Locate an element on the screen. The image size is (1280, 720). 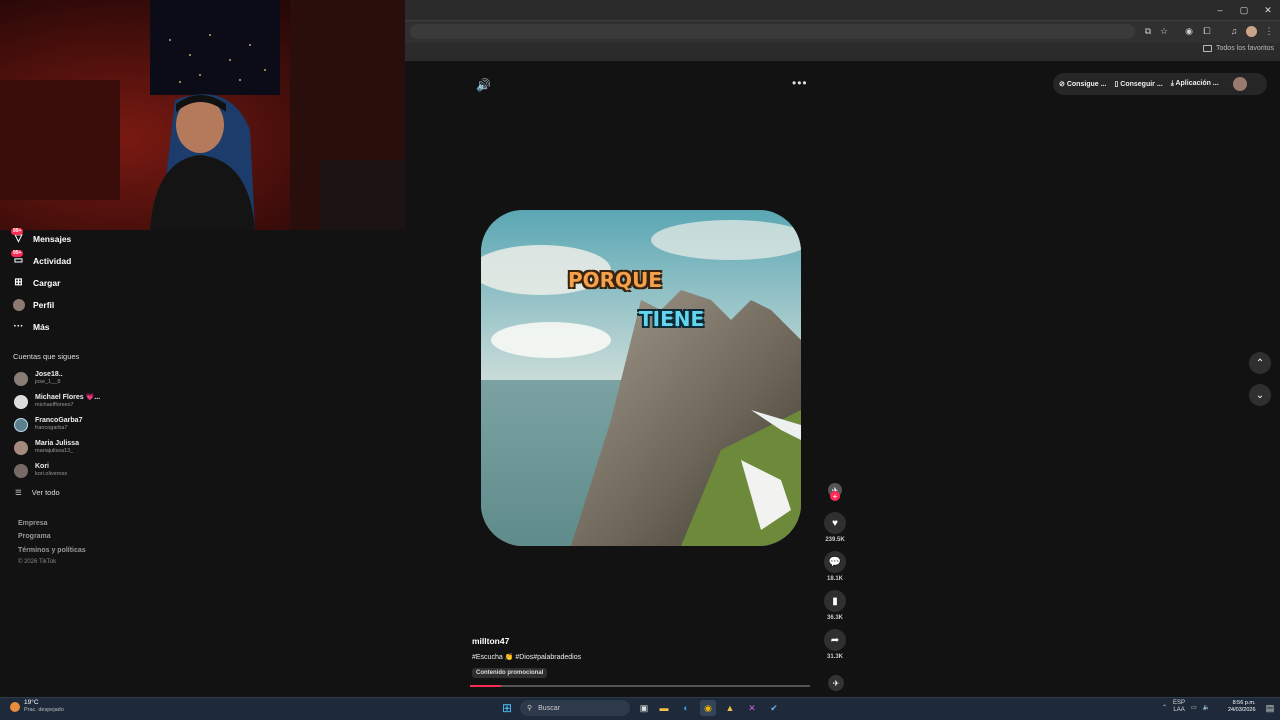
footer-link-program: Programa is located at coordinates (34, 536).